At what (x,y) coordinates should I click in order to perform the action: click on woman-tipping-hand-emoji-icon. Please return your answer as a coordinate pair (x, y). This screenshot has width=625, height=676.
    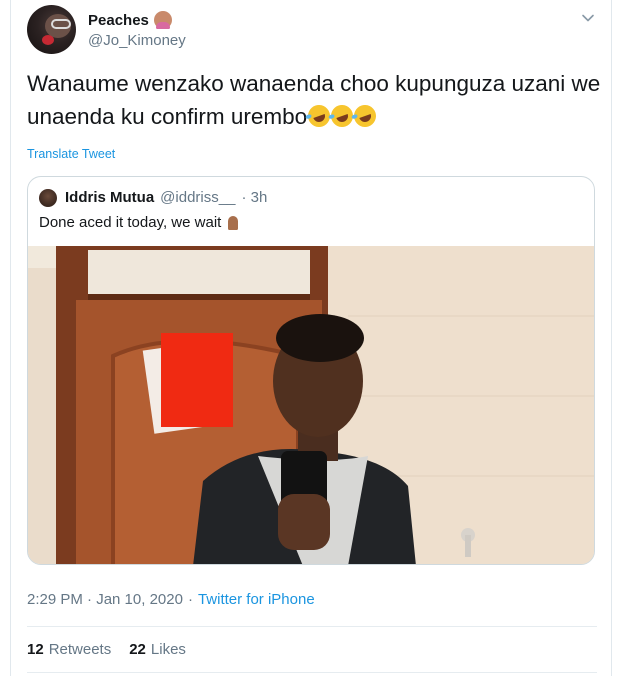
    Looking at the image, I should click on (162, 20).